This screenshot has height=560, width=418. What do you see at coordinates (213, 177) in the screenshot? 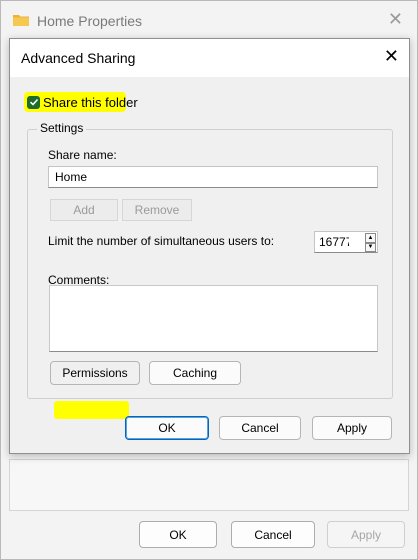
I see `share-name-input: Home` at bounding box center [213, 177].